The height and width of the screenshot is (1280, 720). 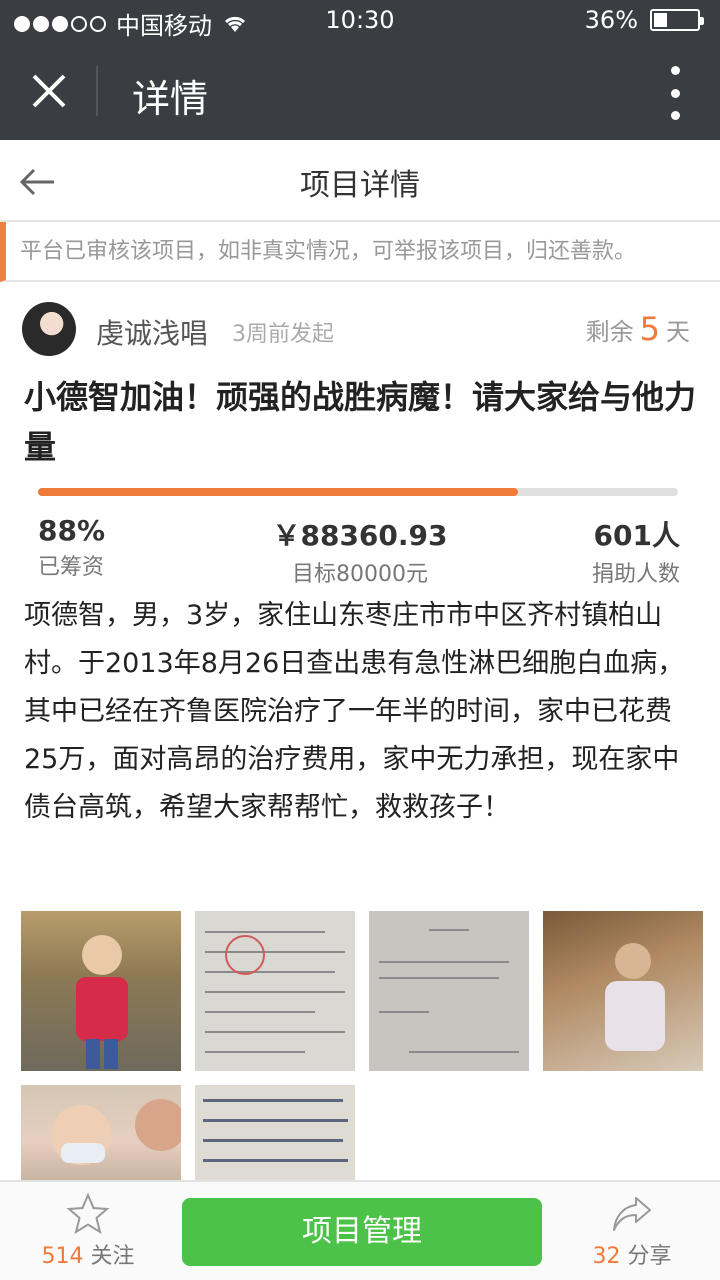 What do you see at coordinates (275, 991) in the screenshot?
I see `medical-record-photo` at bounding box center [275, 991].